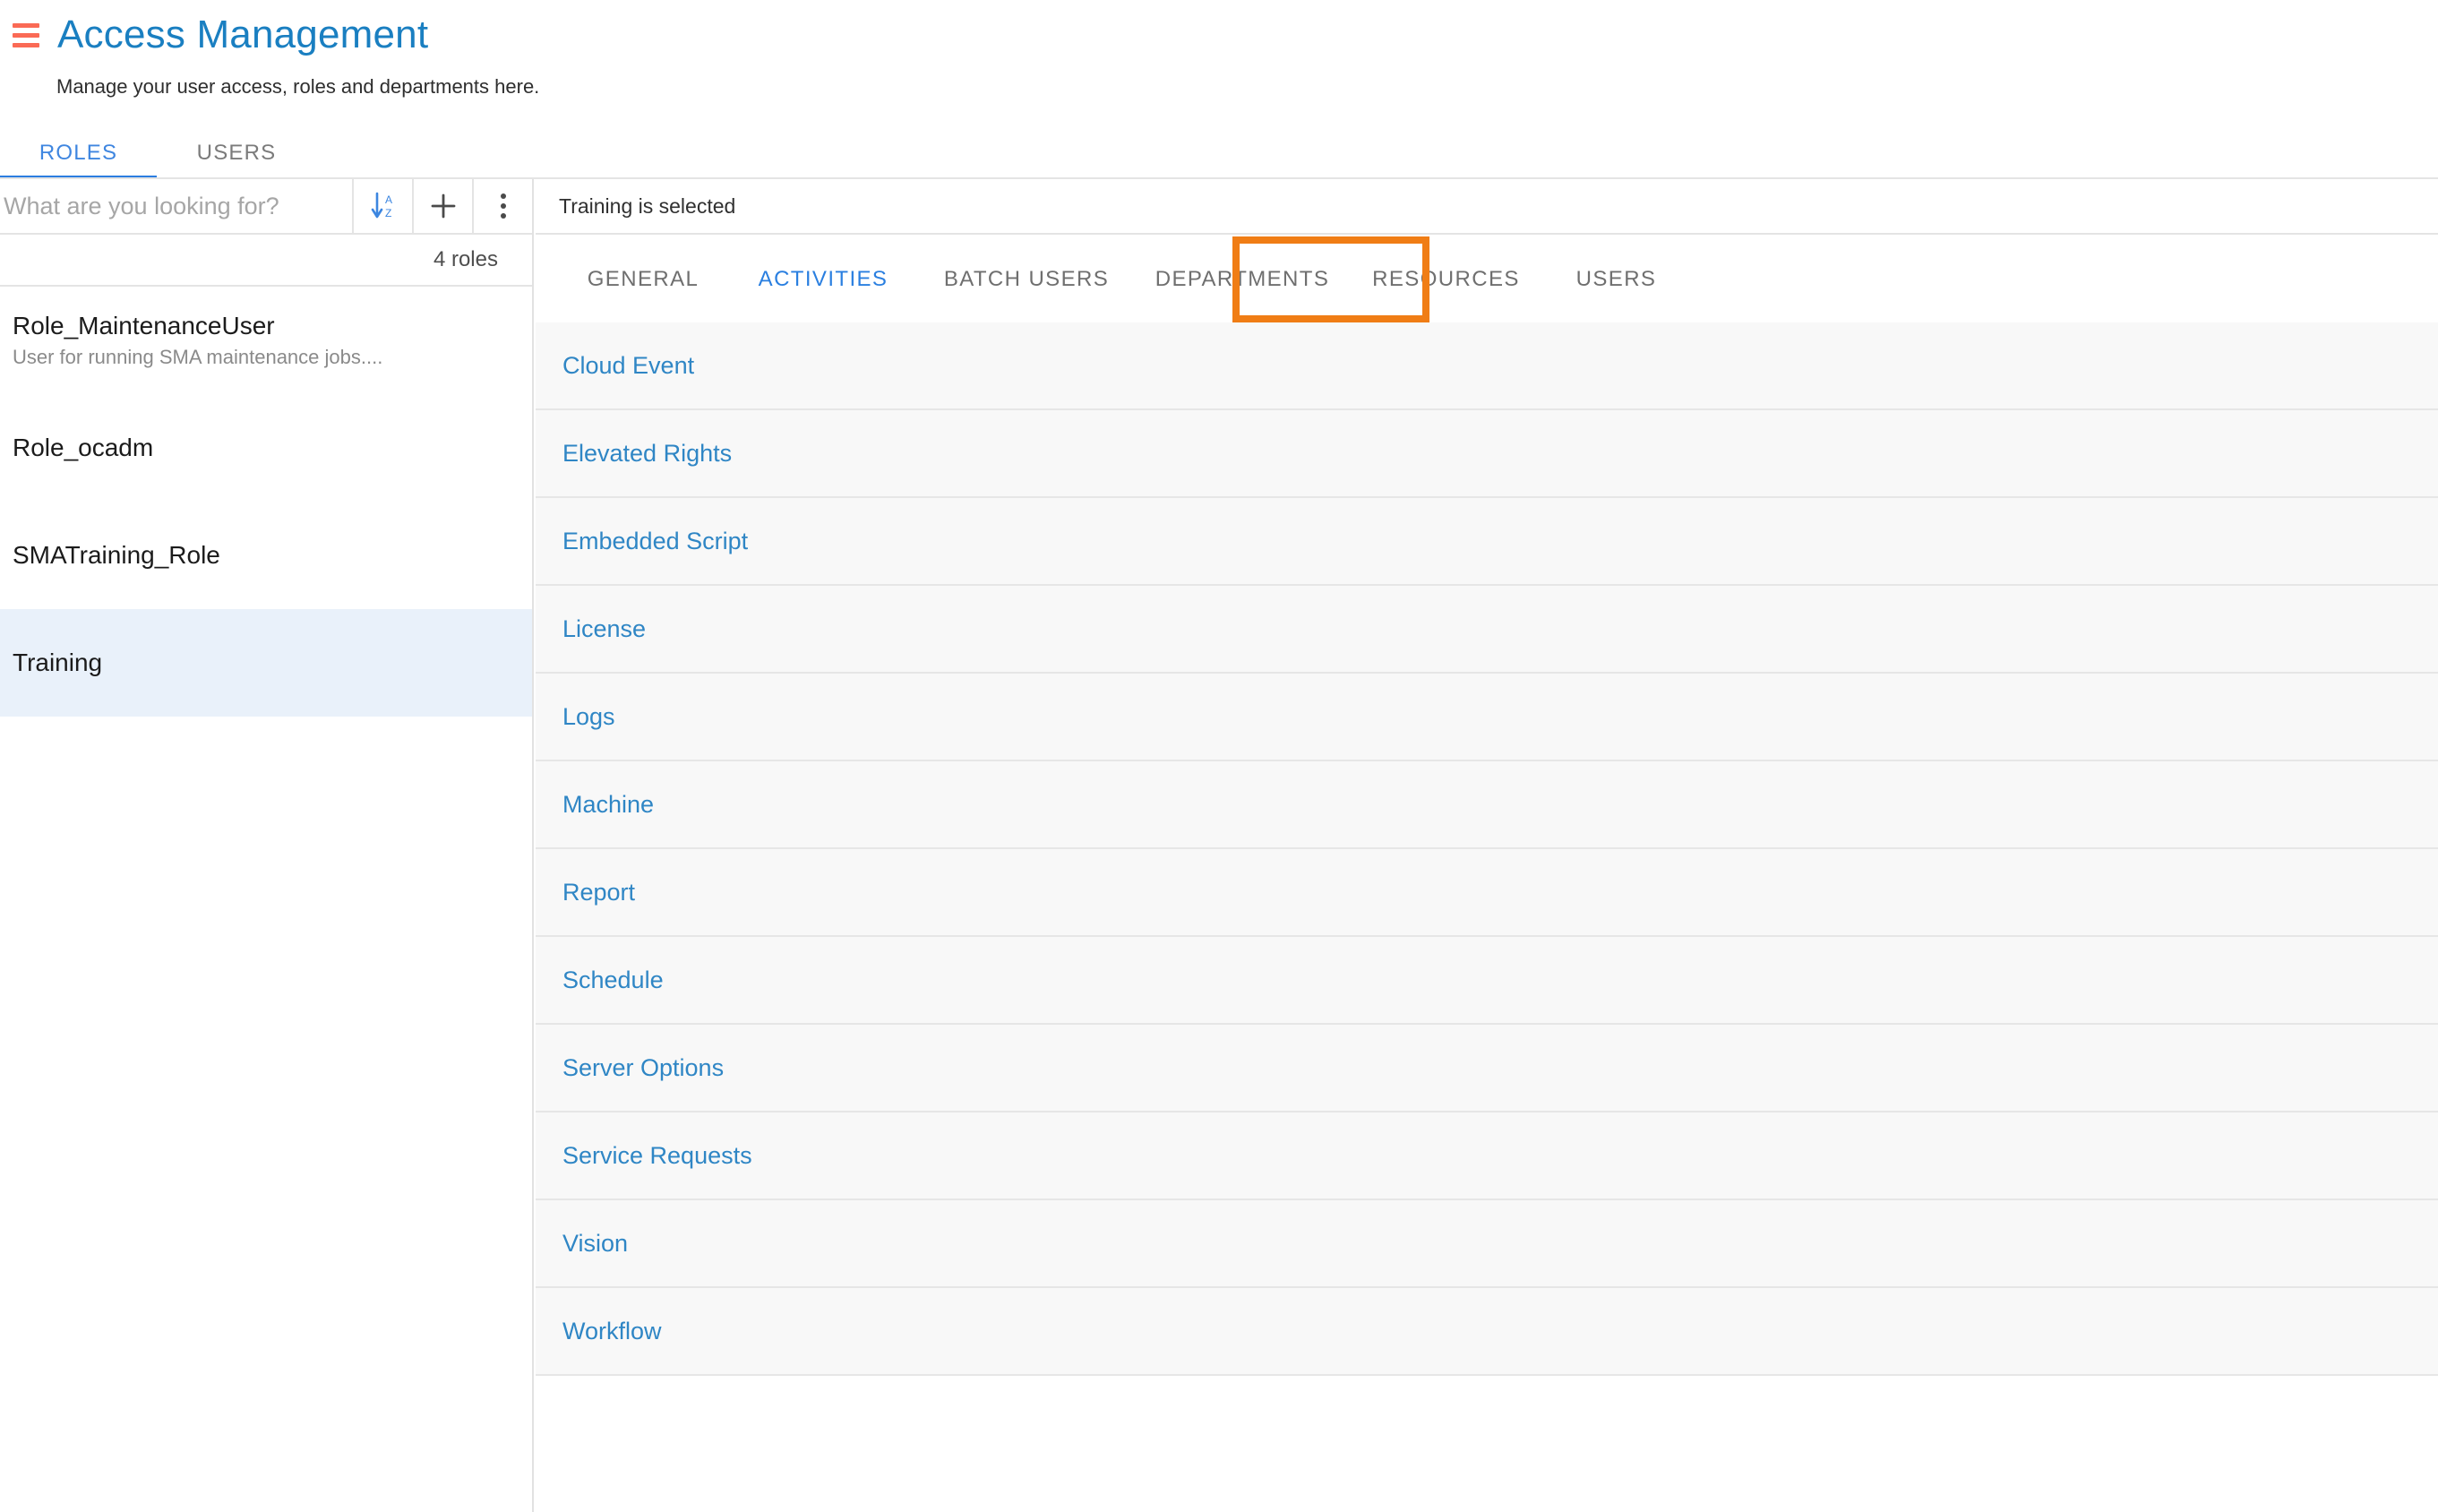 Image resolution: width=2438 pixels, height=1512 pixels. What do you see at coordinates (117, 554) in the screenshot?
I see `role-name: SMATraining_Role` at bounding box center [117, 554].